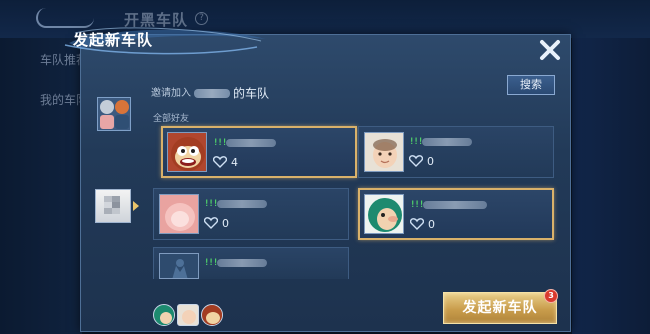 The width and height of the screenshot is (650, 334). What do you see at coordinates (384, 152) in the screenshot?
I see `baby-photo-avatar` at bounding box center [384, 152].